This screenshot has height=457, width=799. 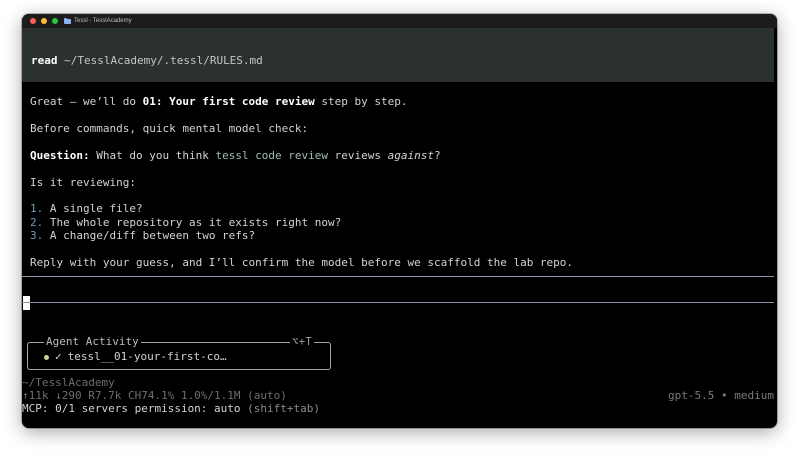 I want to click on close-button, so click(x=33, y=21).